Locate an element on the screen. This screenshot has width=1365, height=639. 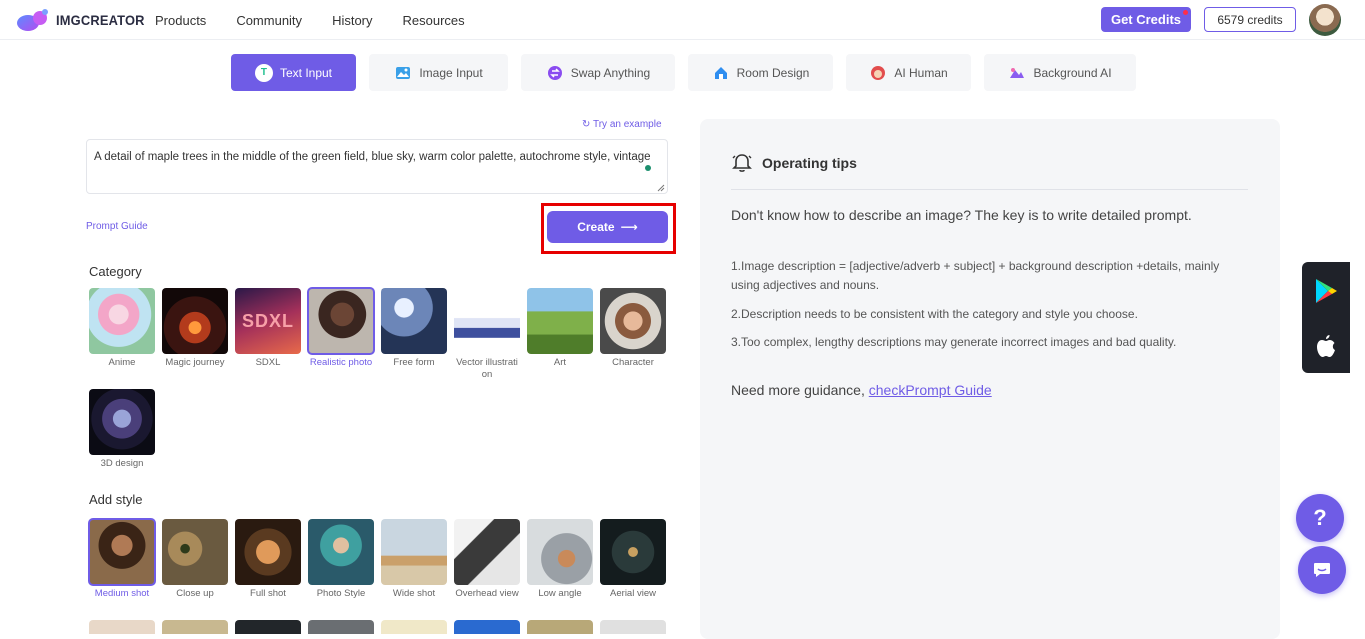
try-example-label: Try an example is located at coordinates (627, 124).